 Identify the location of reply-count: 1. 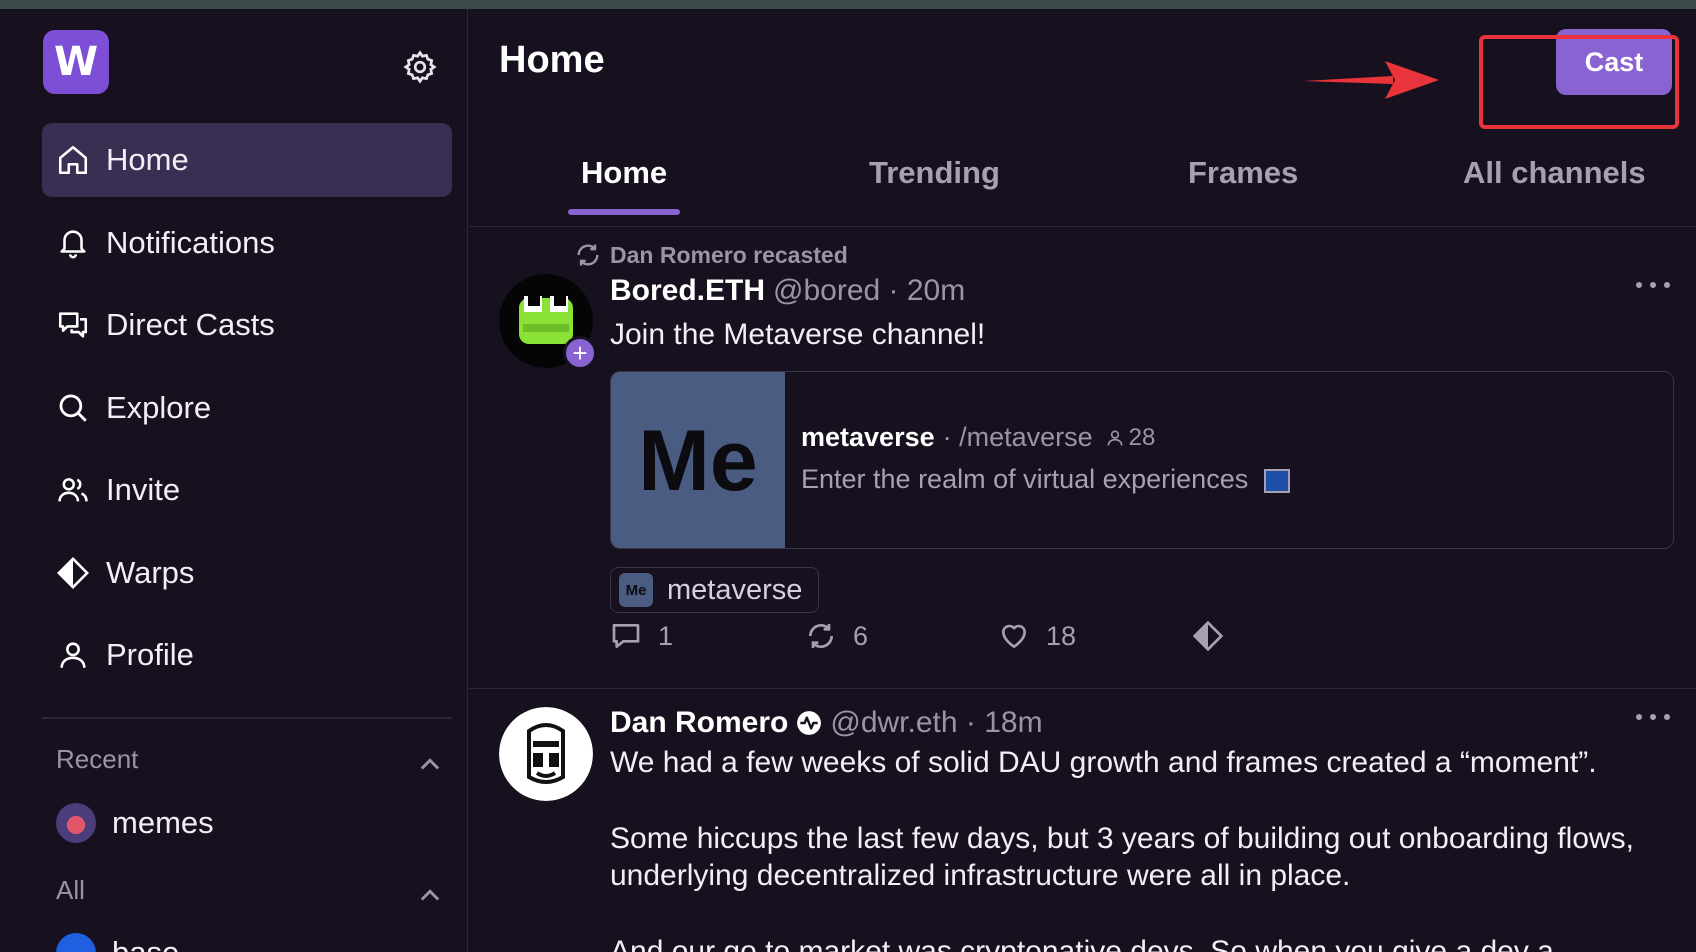
(666, 635).